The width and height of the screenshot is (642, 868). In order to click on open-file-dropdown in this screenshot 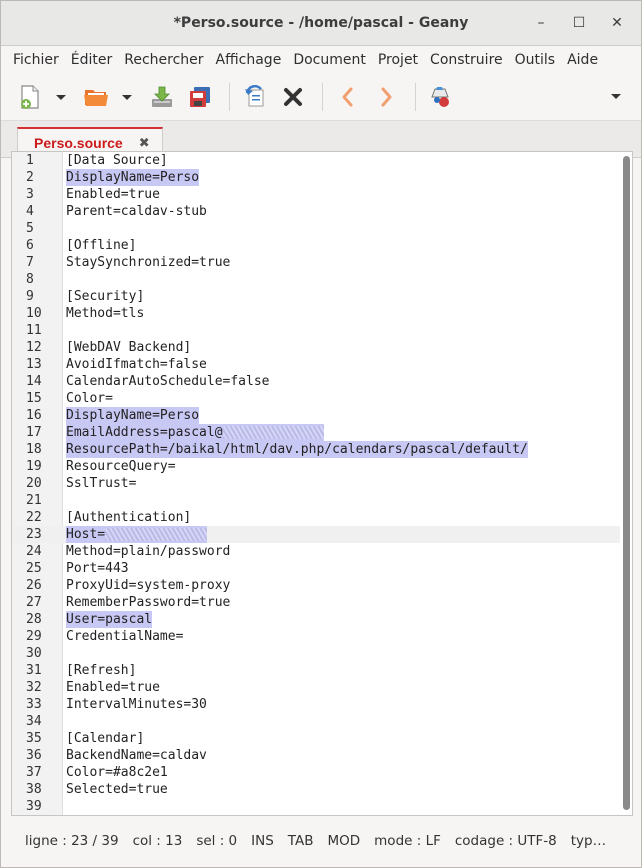, I will do `click(127, 97)`.